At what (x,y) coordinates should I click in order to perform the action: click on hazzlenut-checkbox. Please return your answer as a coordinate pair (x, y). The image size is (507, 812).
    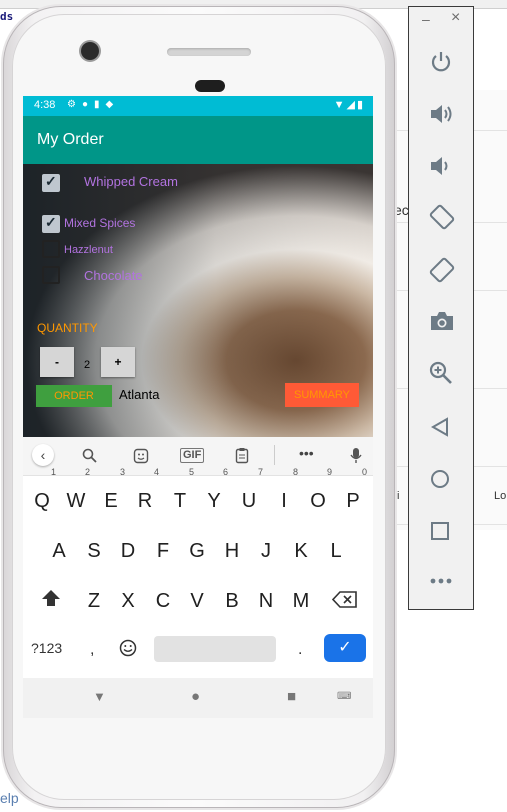
    Looking at the image, I should click on (51, 249).